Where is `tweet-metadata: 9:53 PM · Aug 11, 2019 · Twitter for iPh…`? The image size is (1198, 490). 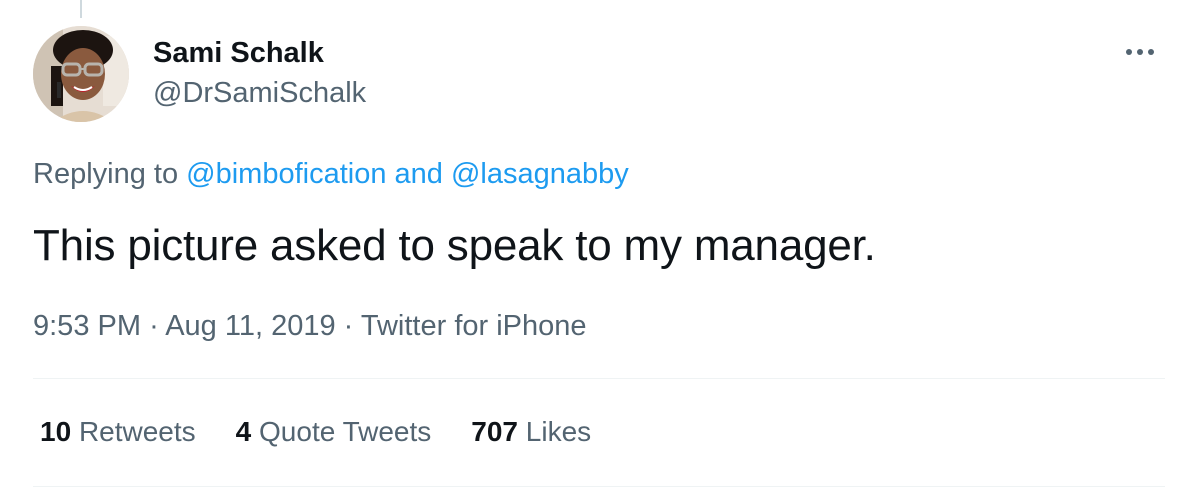 tweet-metadata: 9:53 PM · Aug 11, 2019 · Twitter for iPh… is located at coordinates (310, 326).